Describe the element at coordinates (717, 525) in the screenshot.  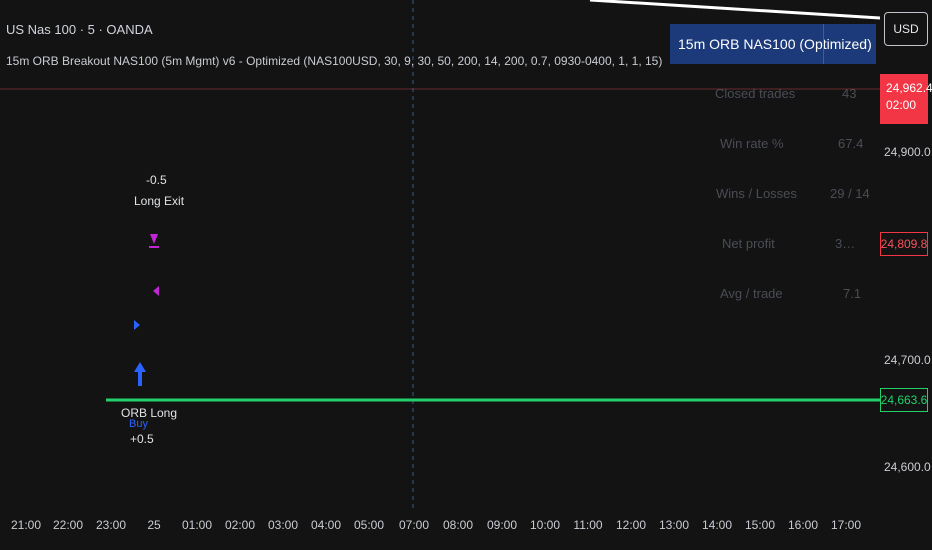
I see `time-tick: 14:00` at that location.